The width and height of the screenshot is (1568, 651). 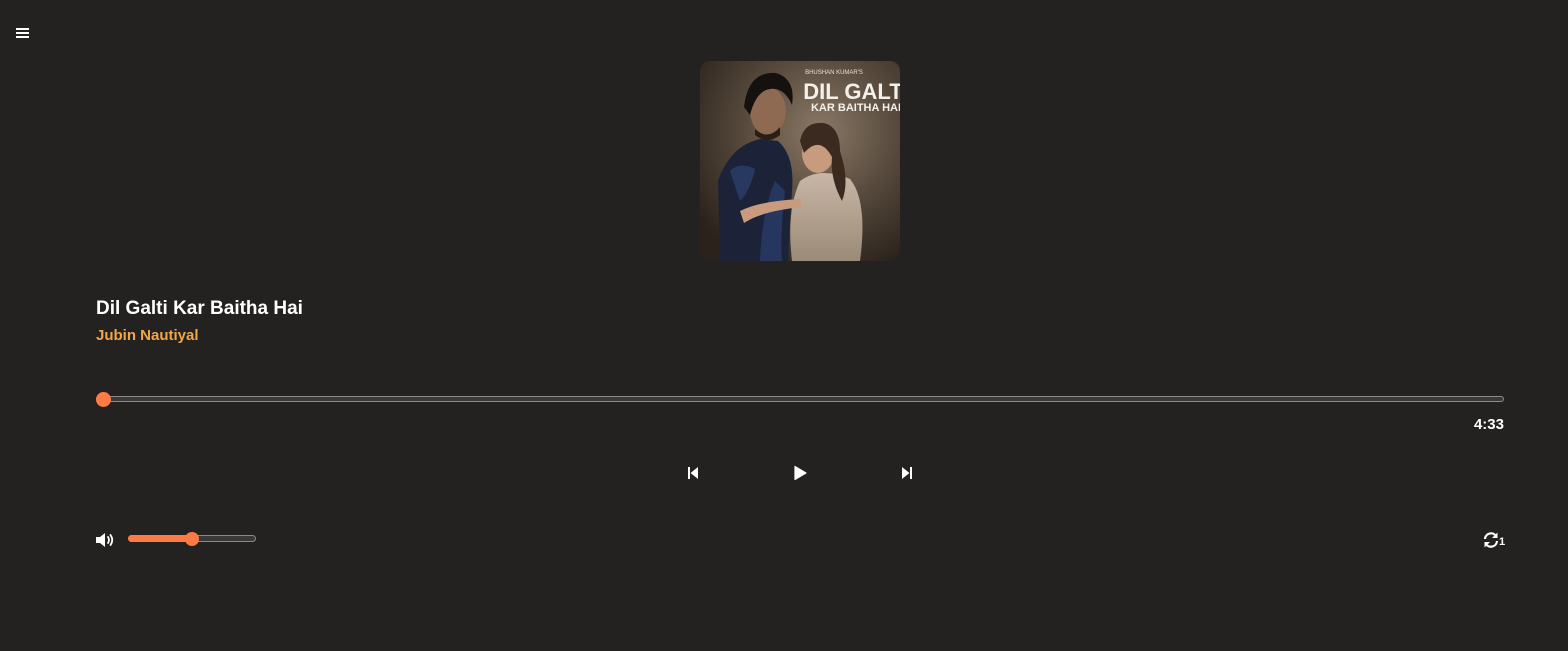 I want to click on repeat-button: 1, so click(x=1494, y=541).